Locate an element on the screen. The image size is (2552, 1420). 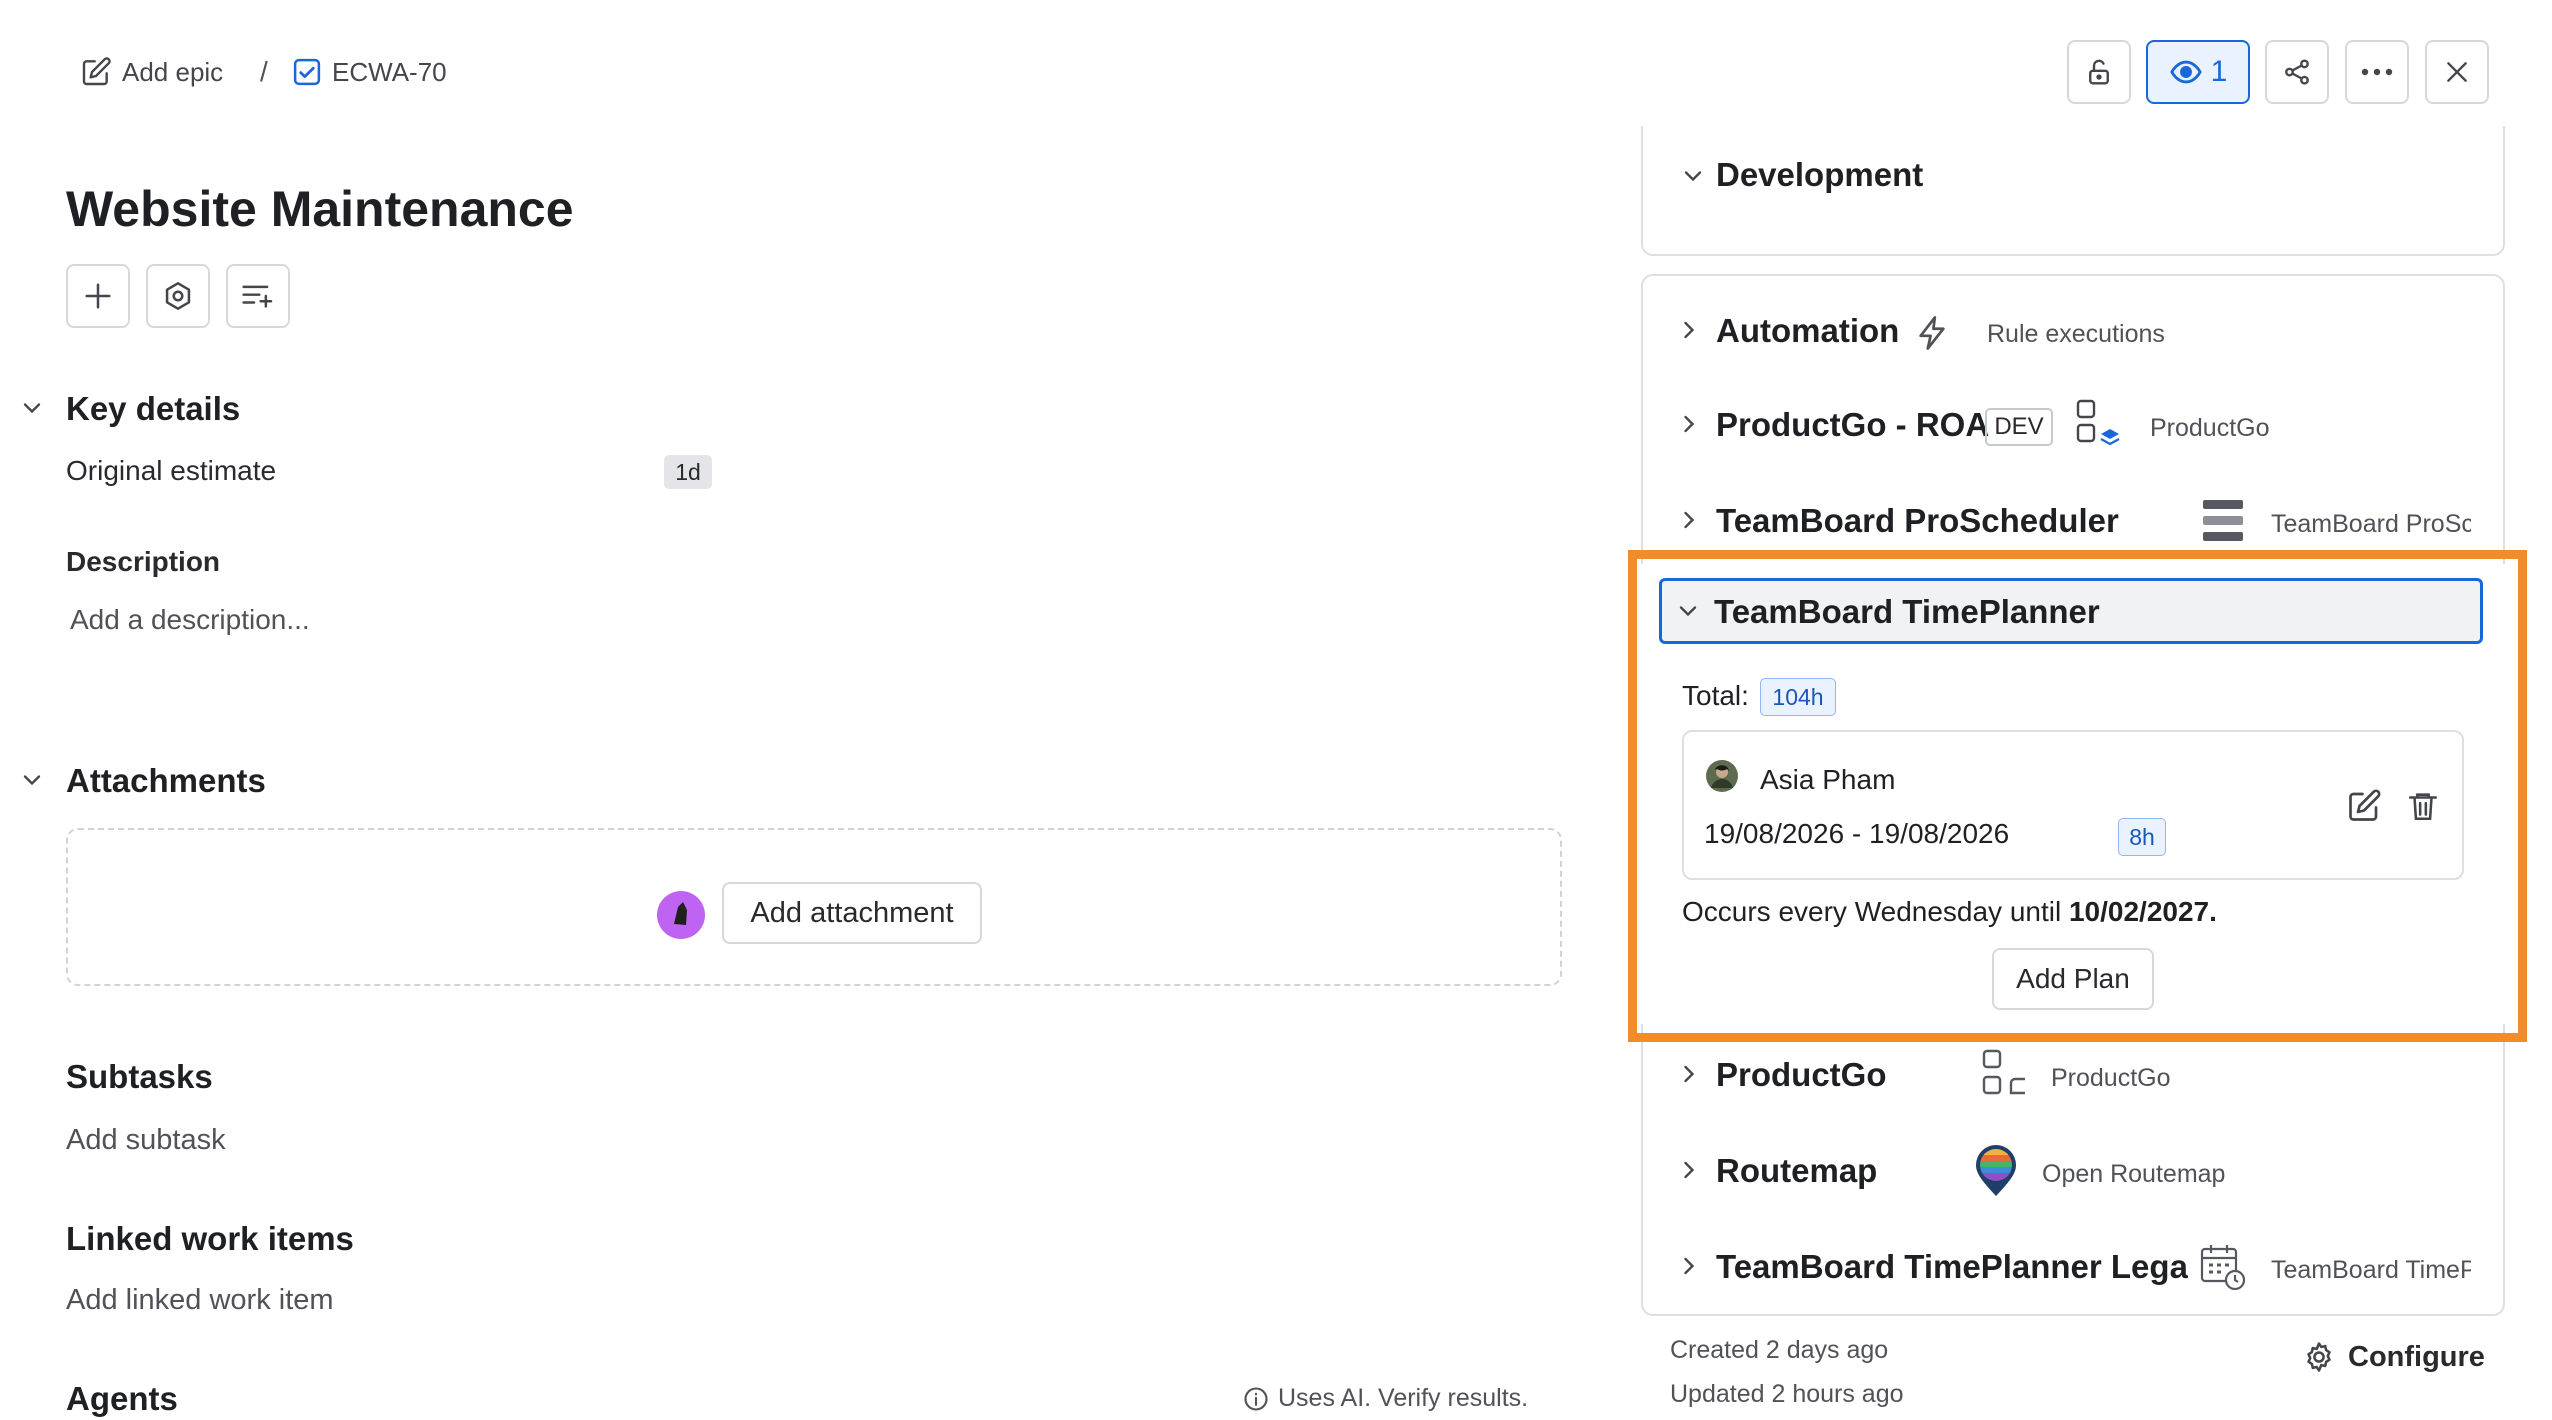
issue-key-link: ECWA-70 is located at coordinates (369, 72).